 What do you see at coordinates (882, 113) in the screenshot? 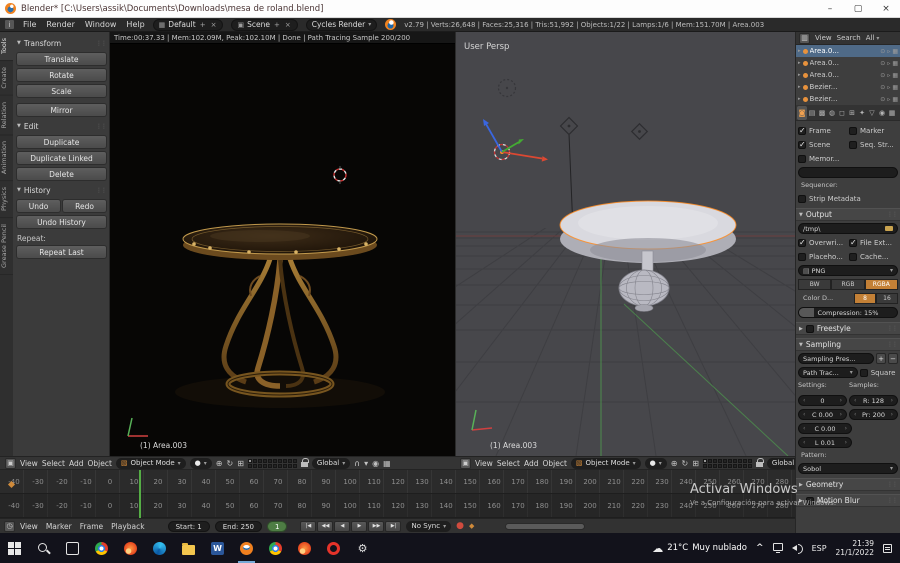
I see `material-properties-tab: ◉` at bounding box center [882, 113].